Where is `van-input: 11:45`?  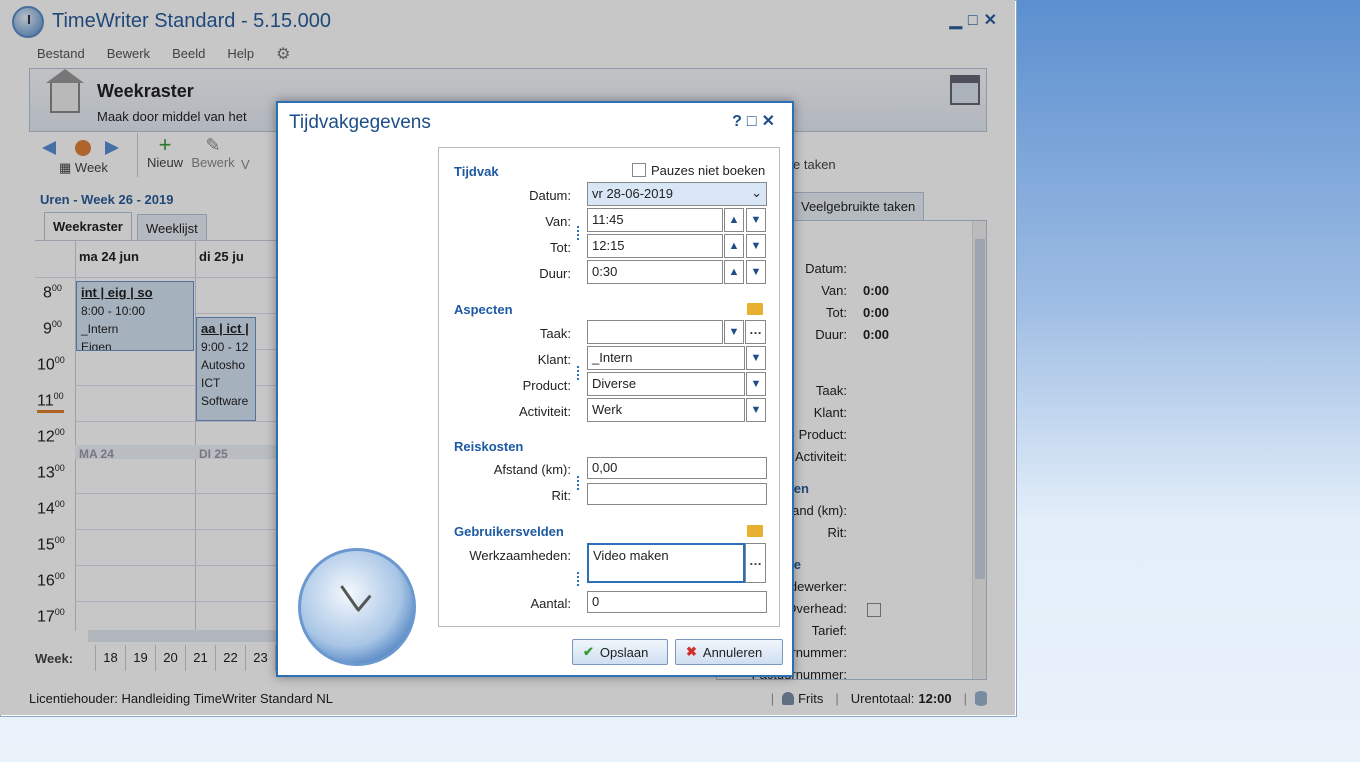
van-input: 11:45 is located at coordinates (655, 220).